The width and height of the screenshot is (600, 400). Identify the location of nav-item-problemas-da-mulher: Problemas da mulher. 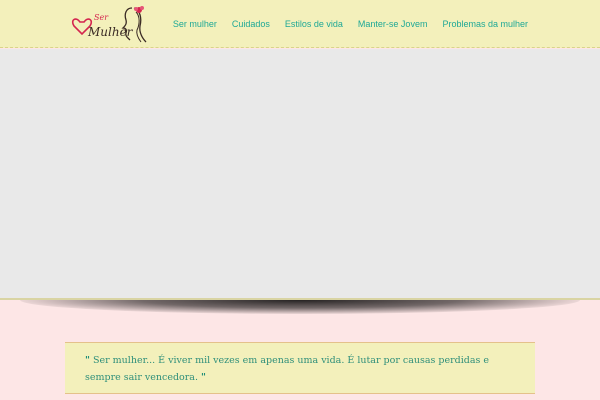
(485, 24).